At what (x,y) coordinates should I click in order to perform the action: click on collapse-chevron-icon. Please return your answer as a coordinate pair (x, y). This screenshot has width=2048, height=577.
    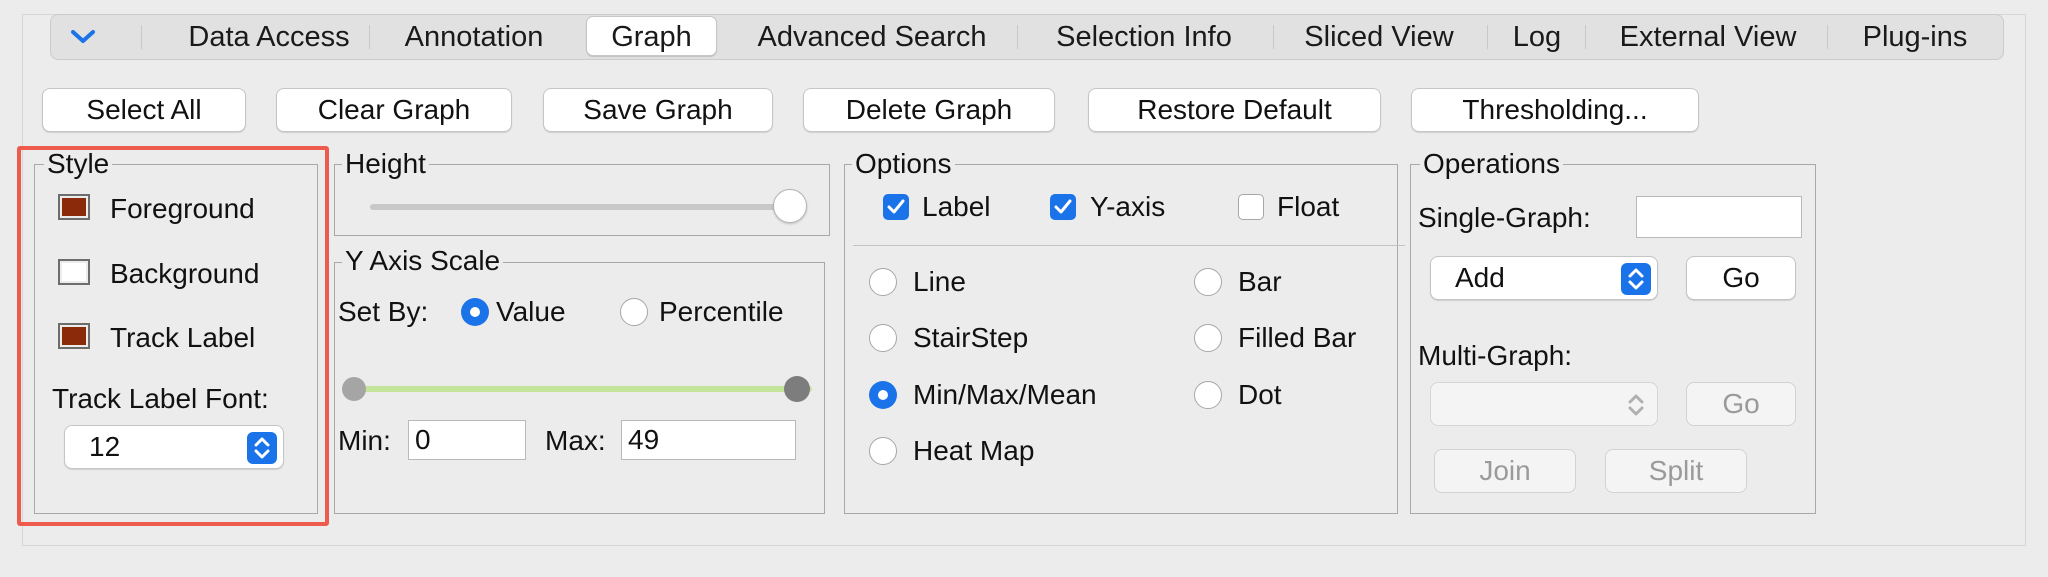
    Looking at the image, I should click on (83, 37).